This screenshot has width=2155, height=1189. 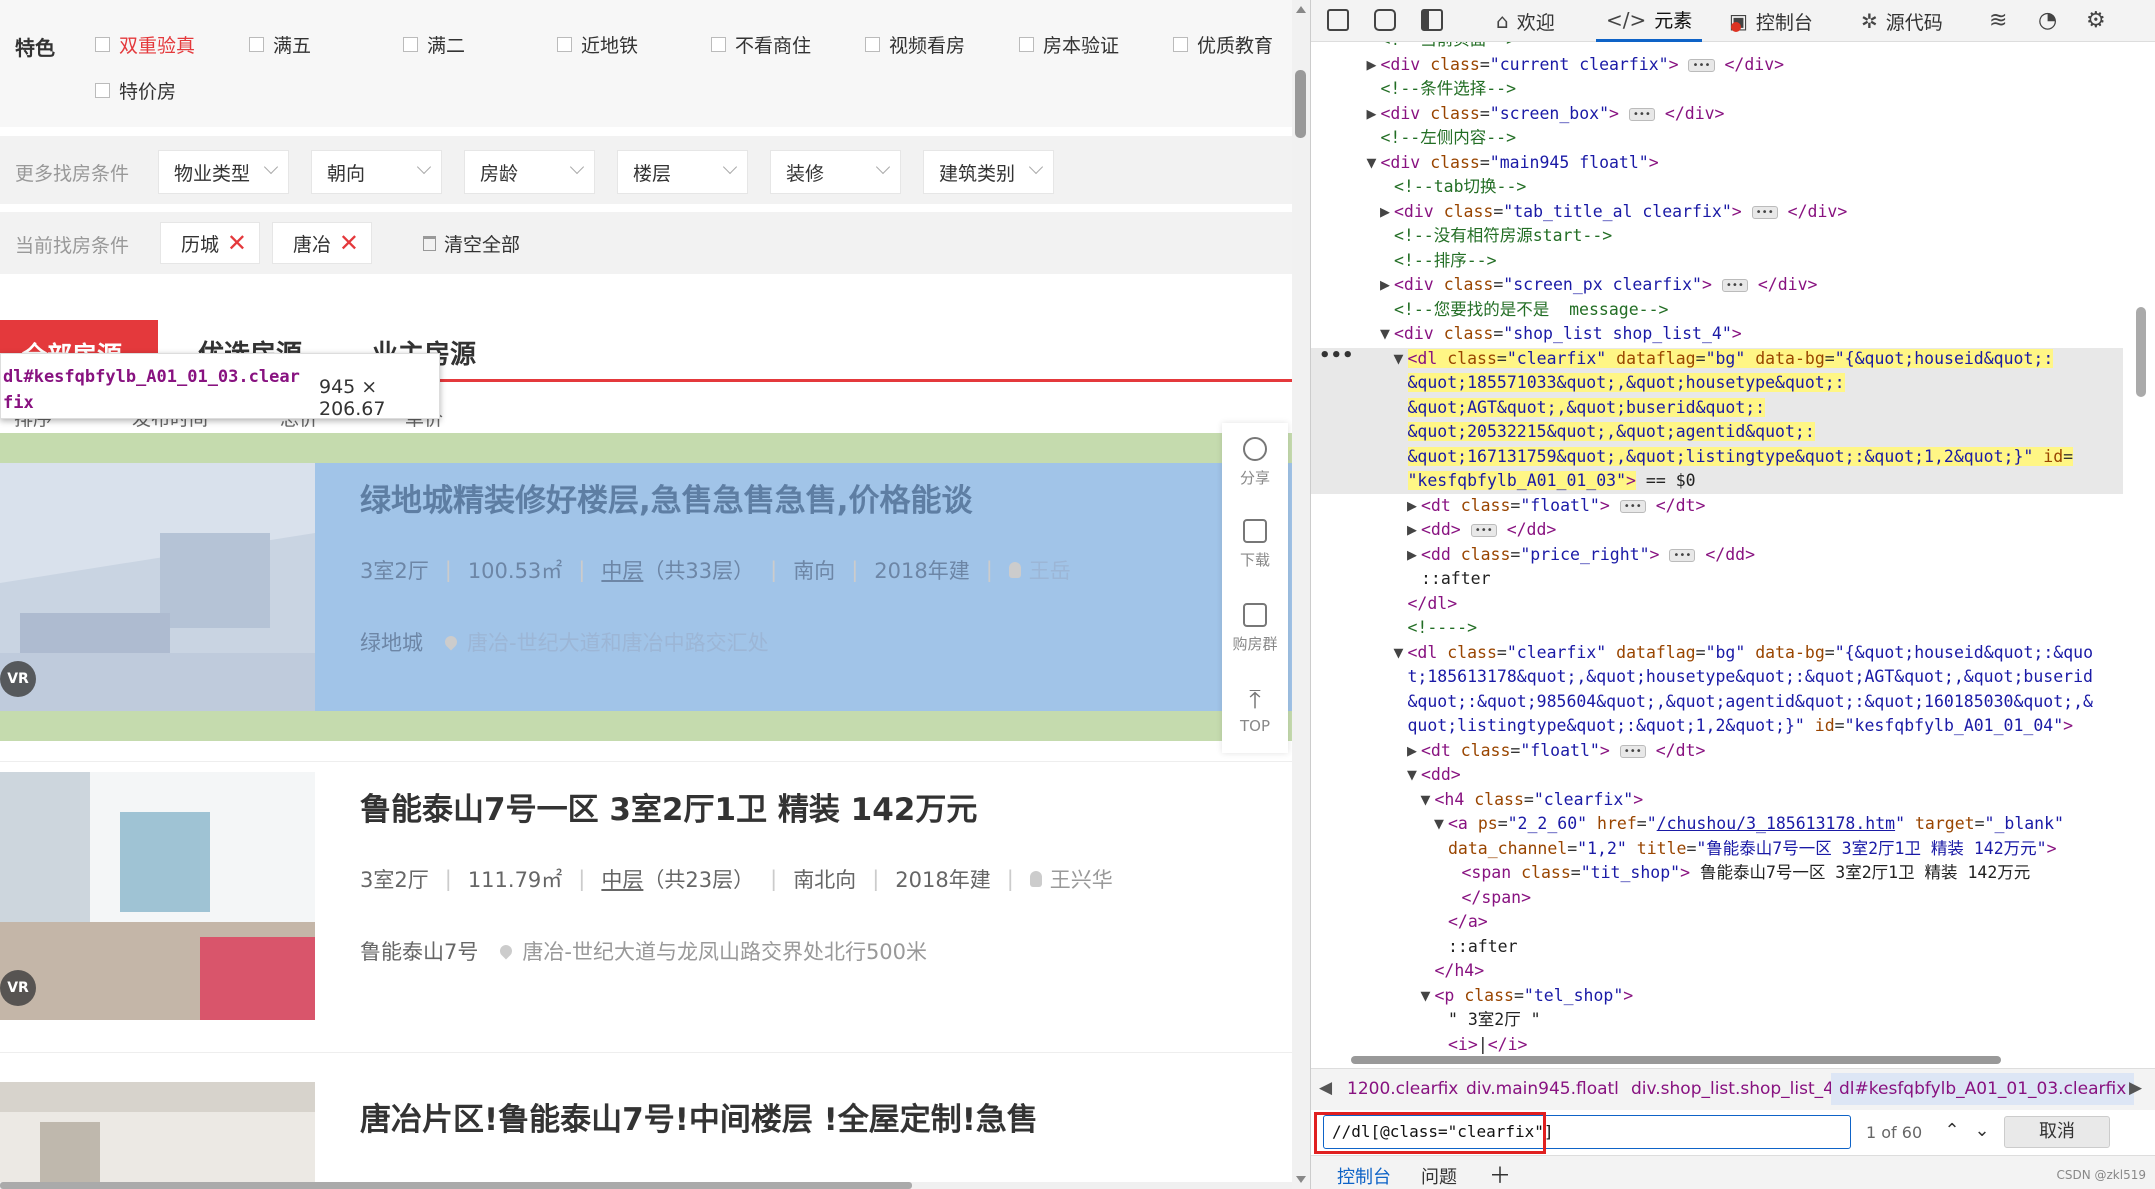 I want to click on dom-node-line: ▶ <dd class="price_right"> ••• </dd>, so click(x=1717, y=555).